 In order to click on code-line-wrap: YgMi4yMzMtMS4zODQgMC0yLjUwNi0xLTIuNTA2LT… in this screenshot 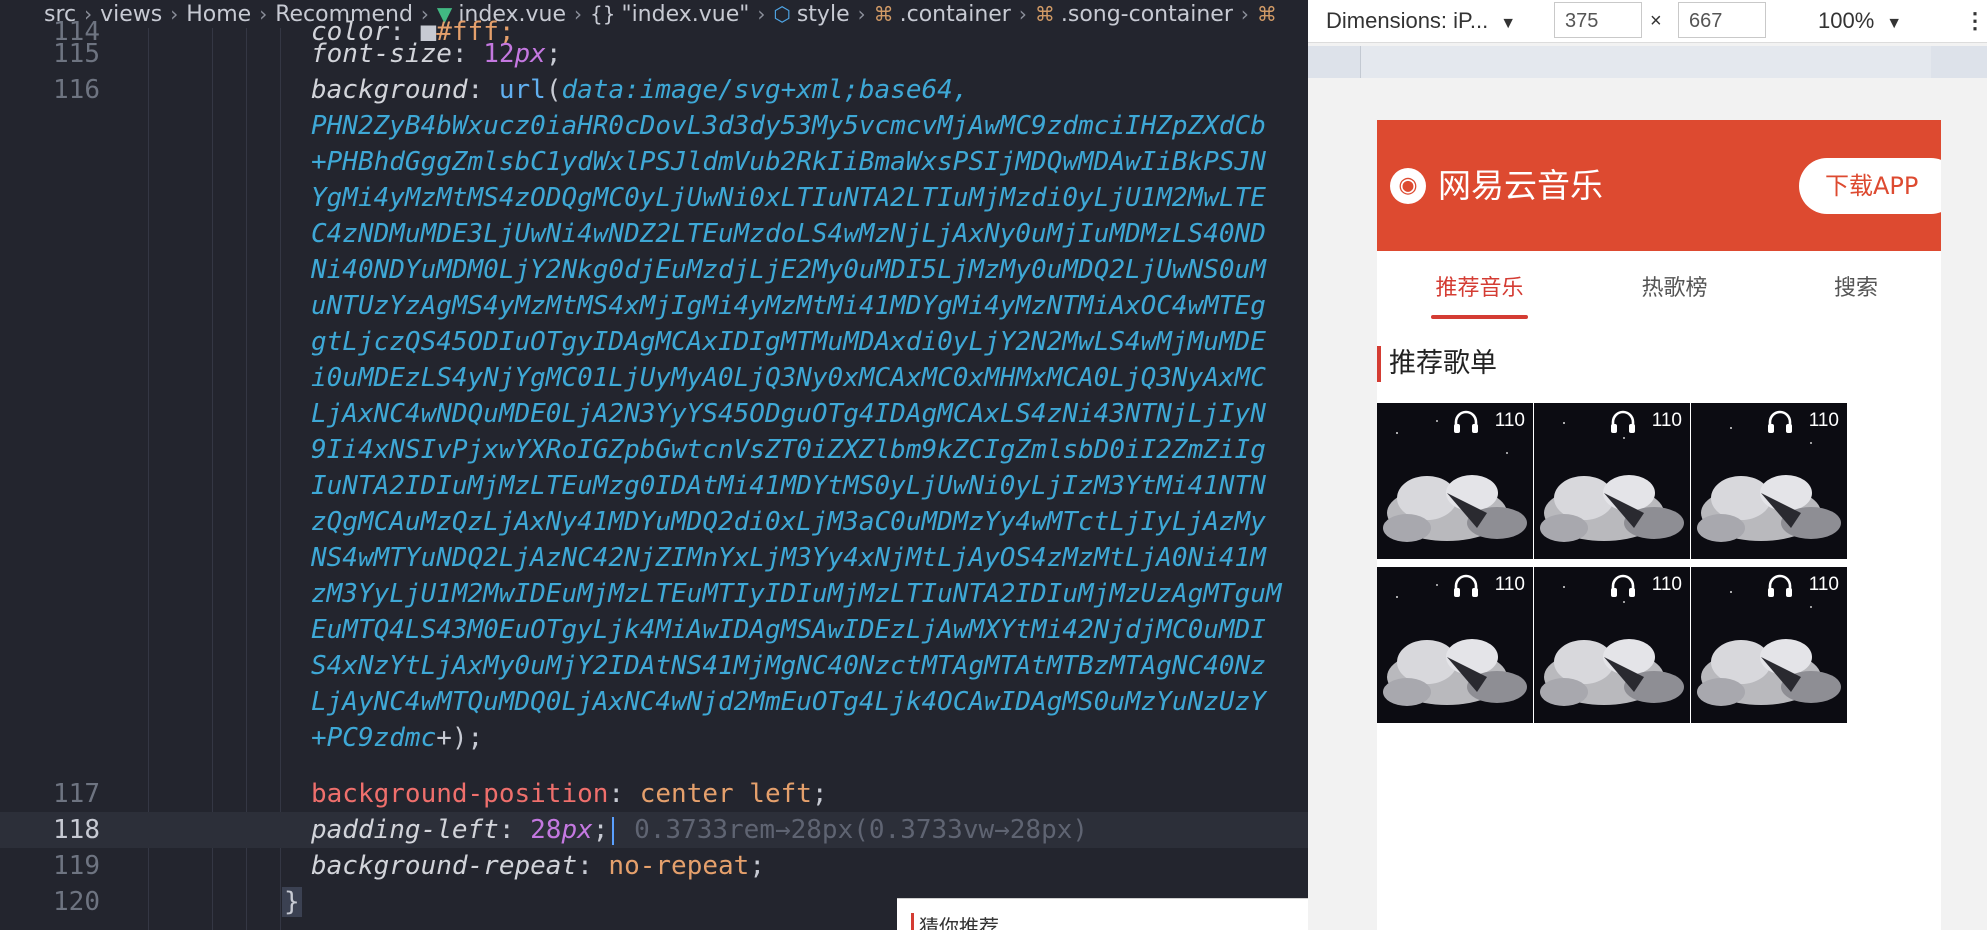, I will do `click(788, 198)`.